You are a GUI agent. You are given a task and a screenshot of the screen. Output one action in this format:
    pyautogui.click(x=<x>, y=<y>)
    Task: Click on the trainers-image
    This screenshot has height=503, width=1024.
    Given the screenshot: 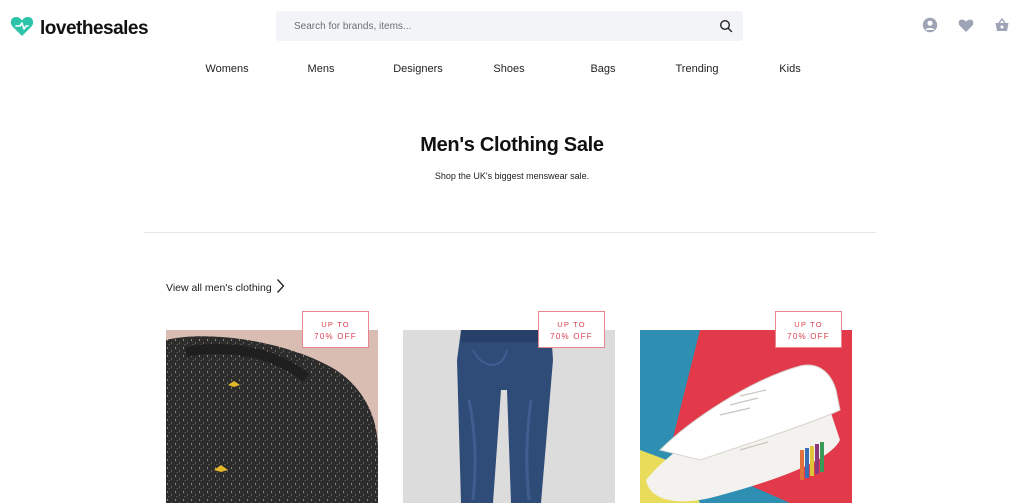 What is the action you would take?
    pyautogui.click(x=746, y=416)
    